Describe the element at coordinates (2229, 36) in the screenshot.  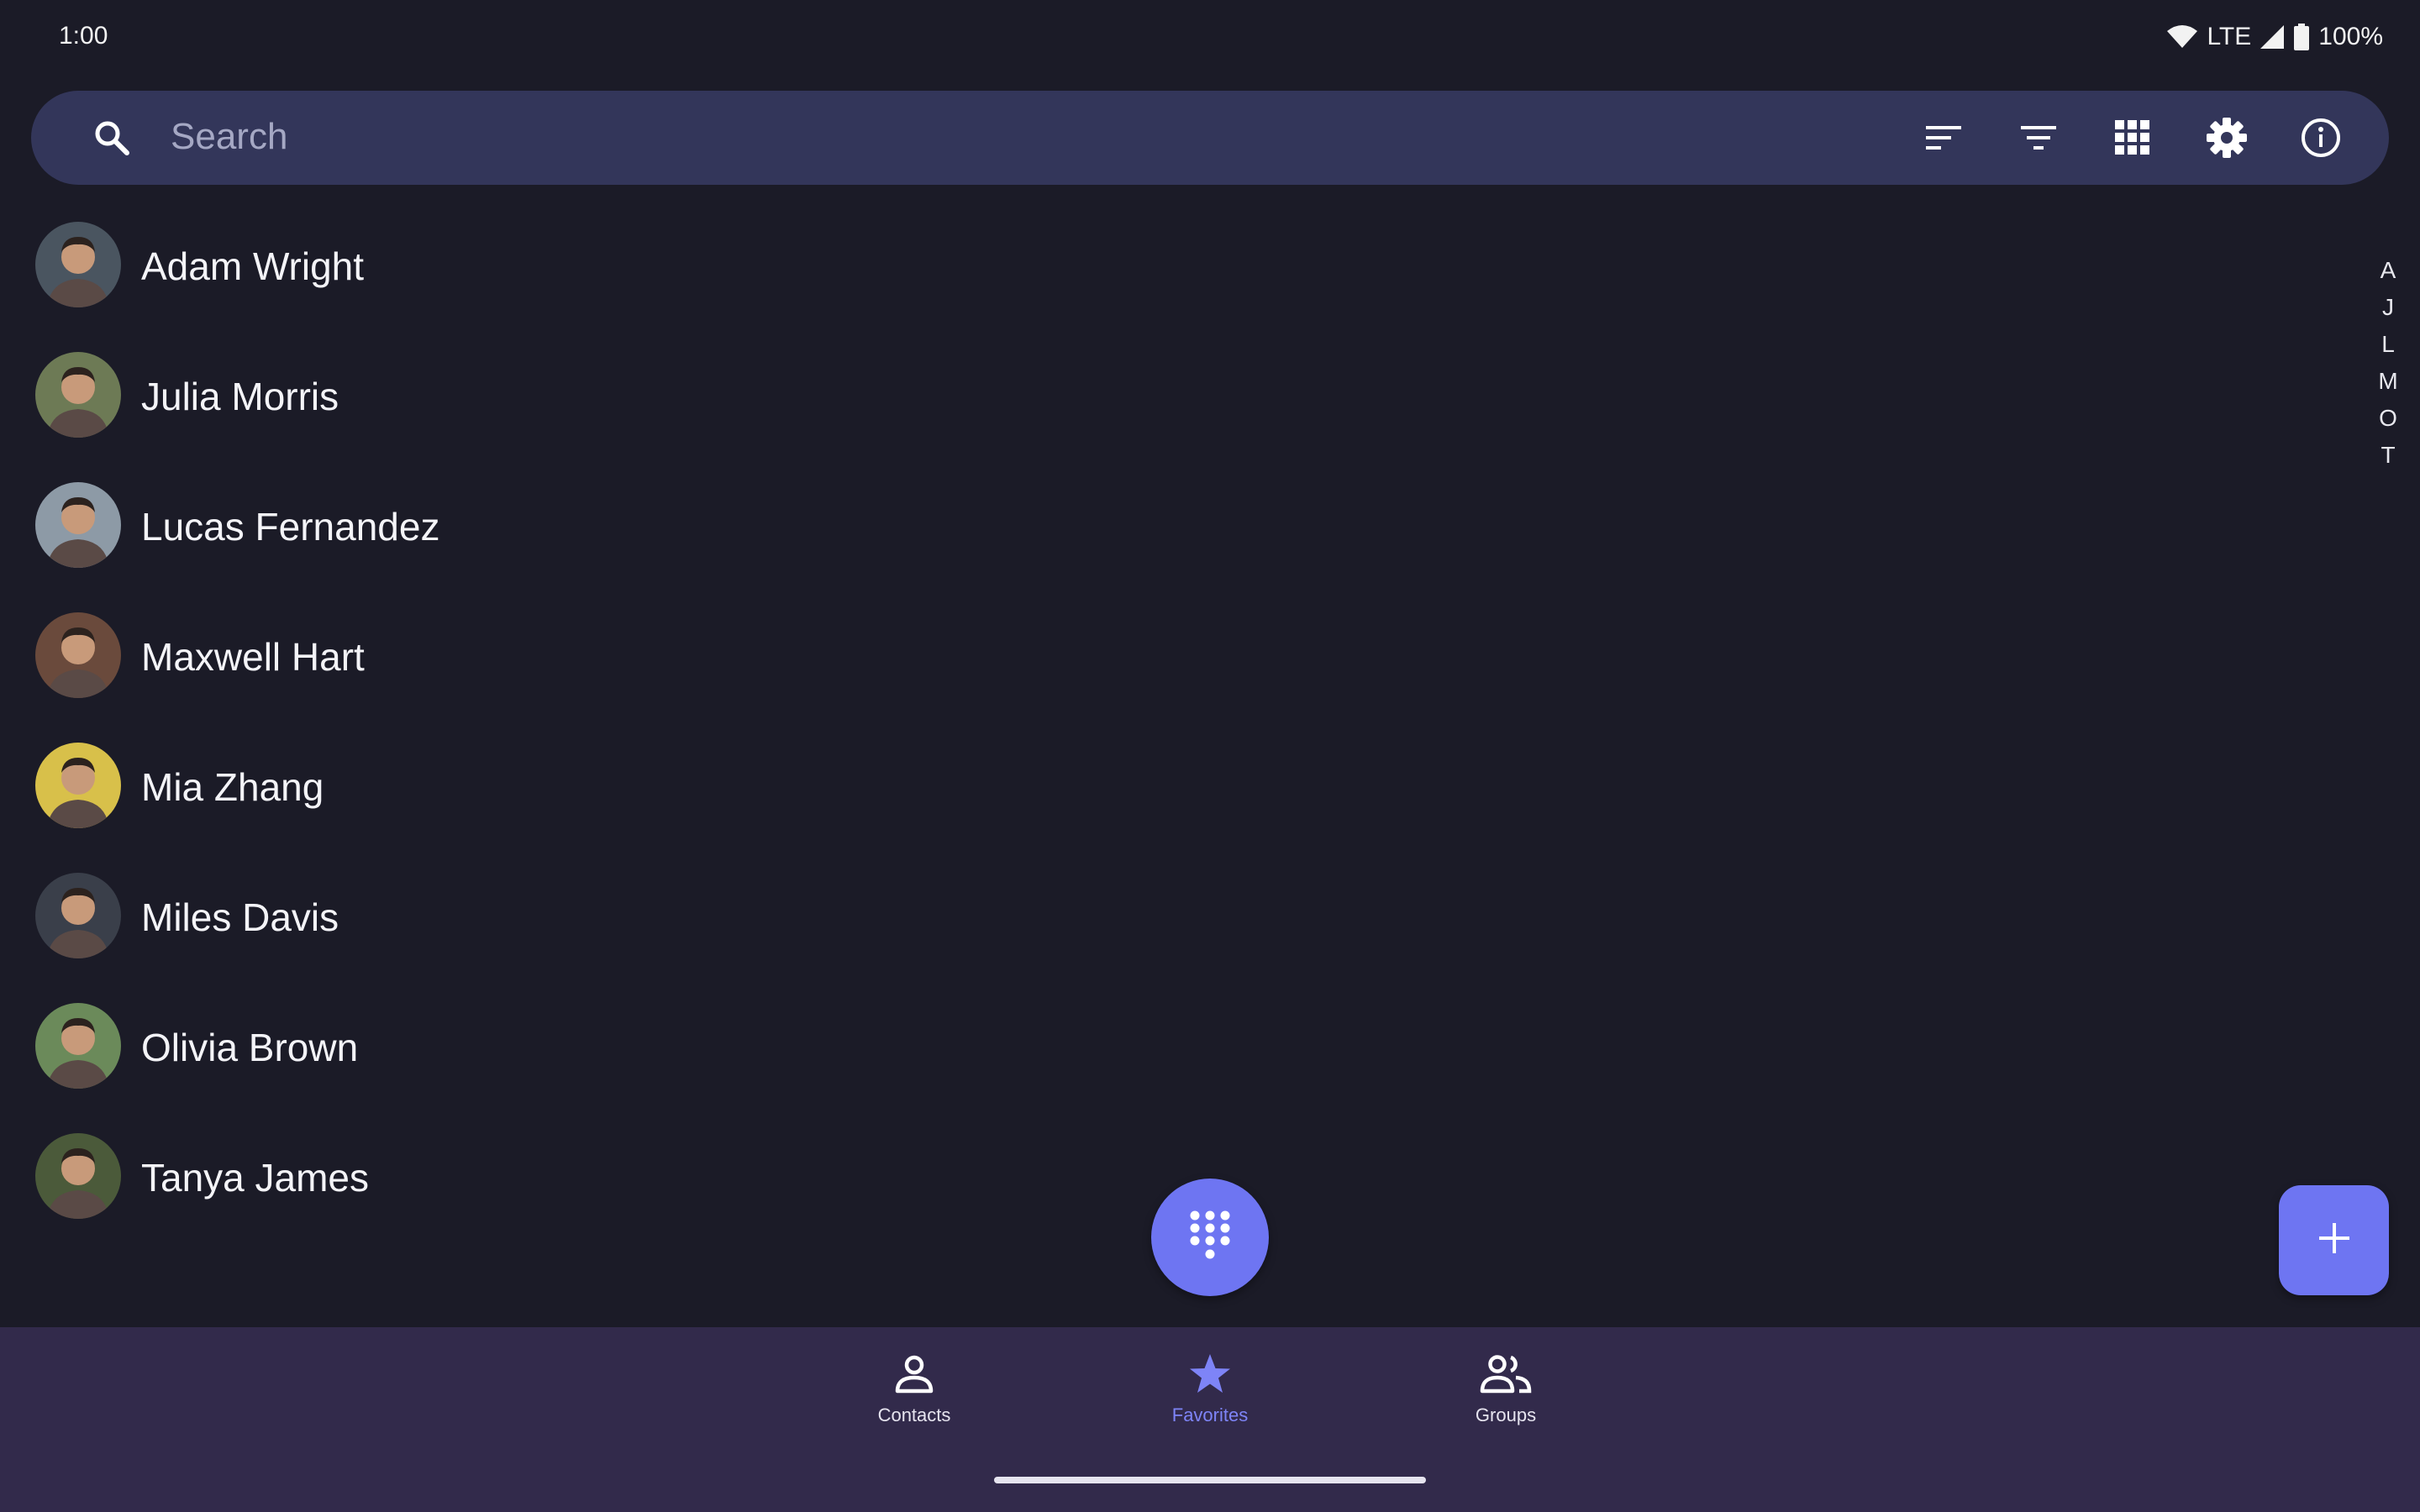
I see `network-label: LTE` at that location.